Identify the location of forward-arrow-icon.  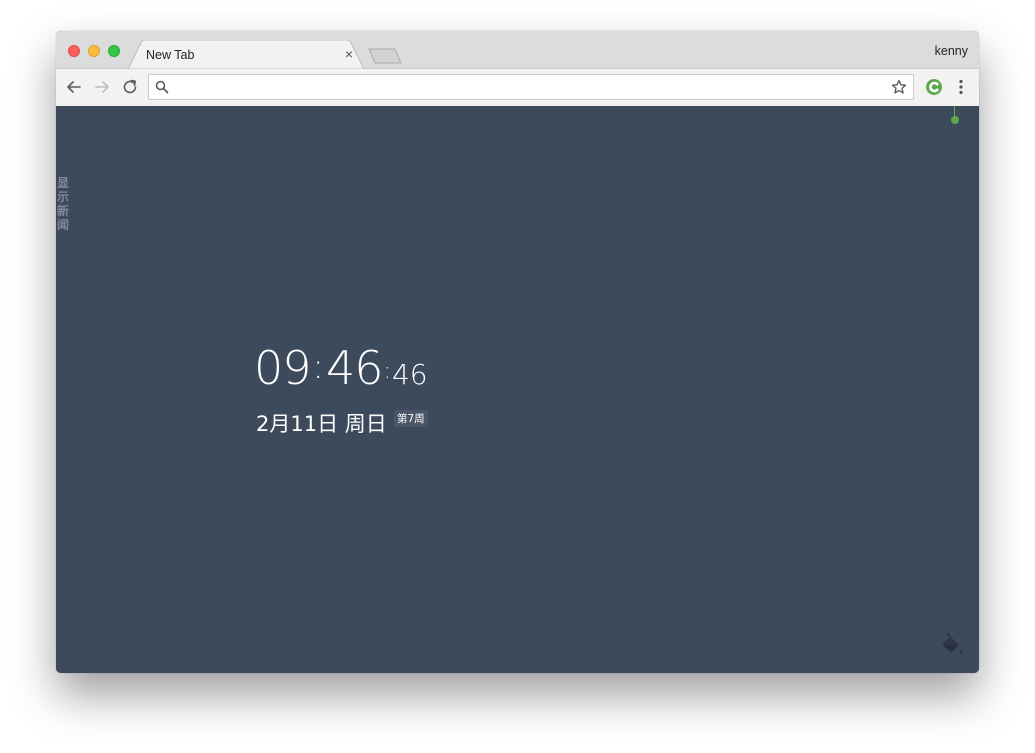
(102, 87).